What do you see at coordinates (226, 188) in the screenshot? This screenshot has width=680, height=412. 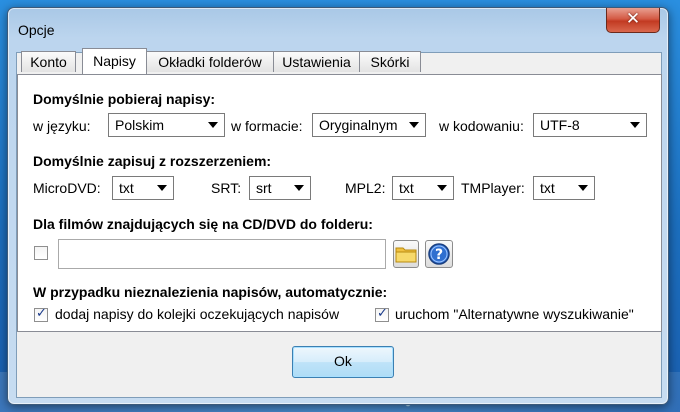 I see `srt-label: SRT:` at bounding box center [226, 188].